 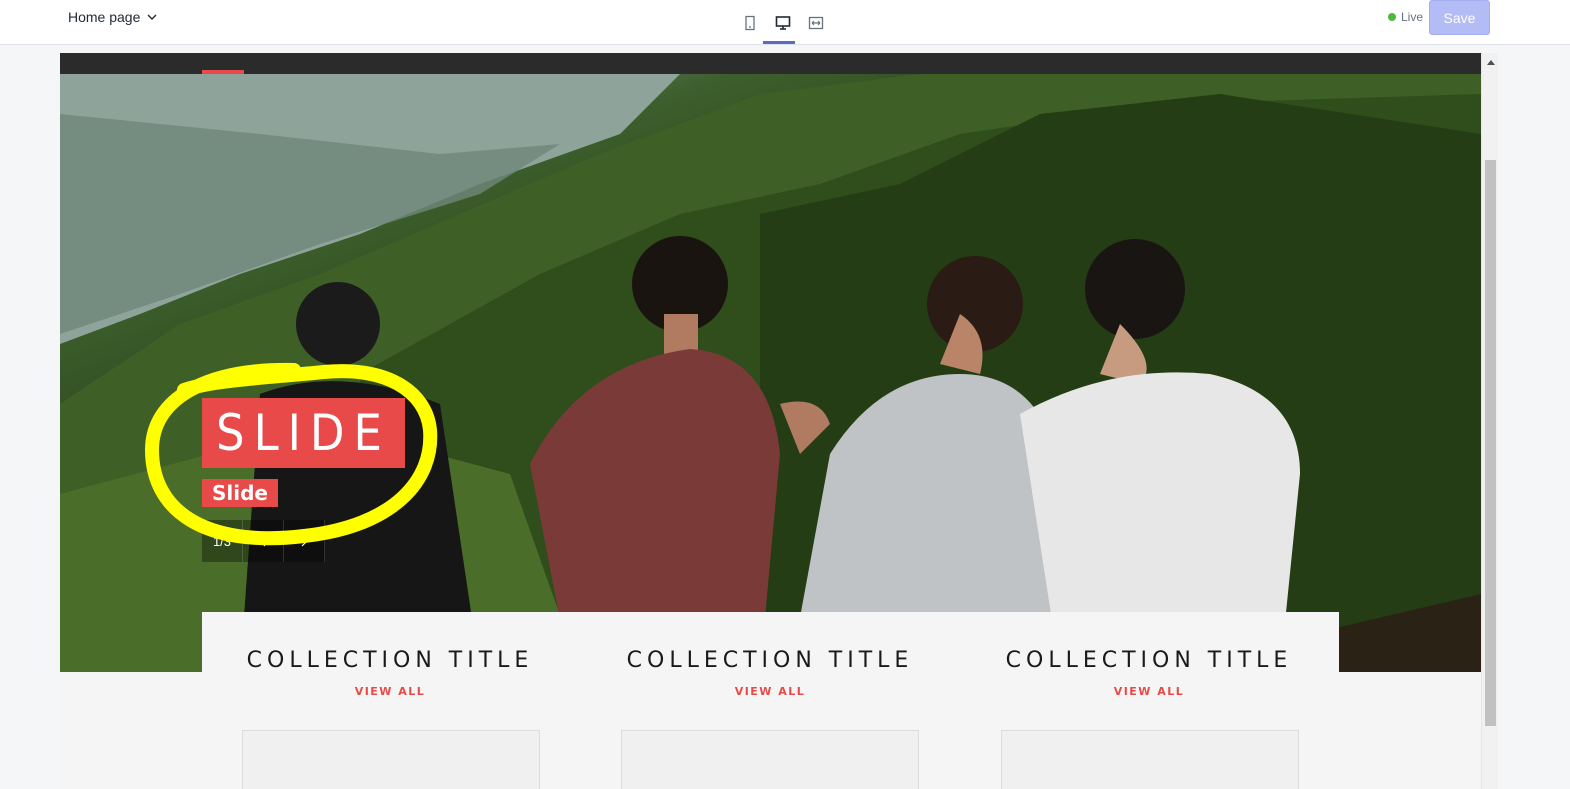 I want to click on viewport-toggles, so click(x=782, y=22).